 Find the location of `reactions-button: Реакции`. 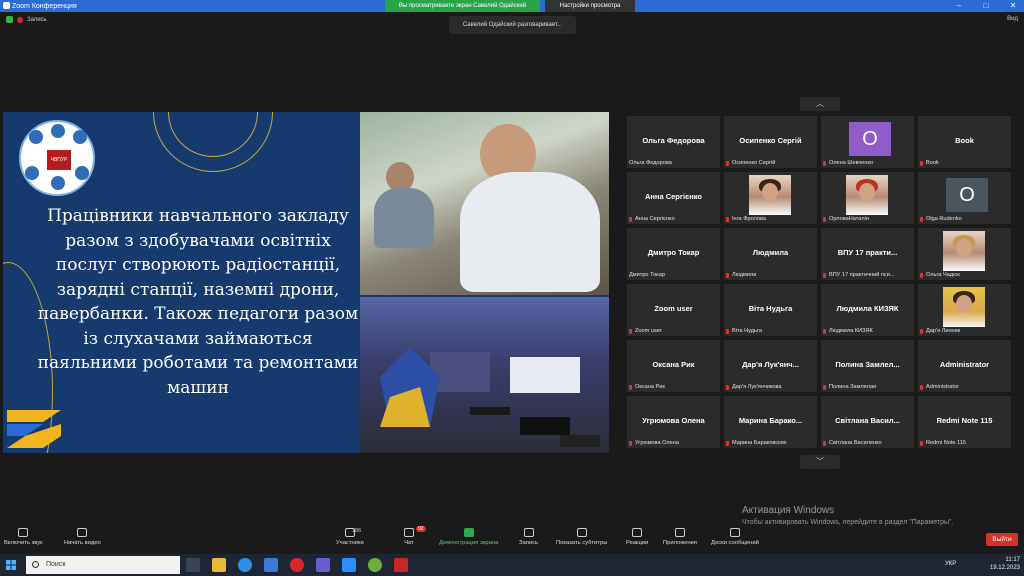

reactions-button: Реакции is located at coordinates (637, 537).